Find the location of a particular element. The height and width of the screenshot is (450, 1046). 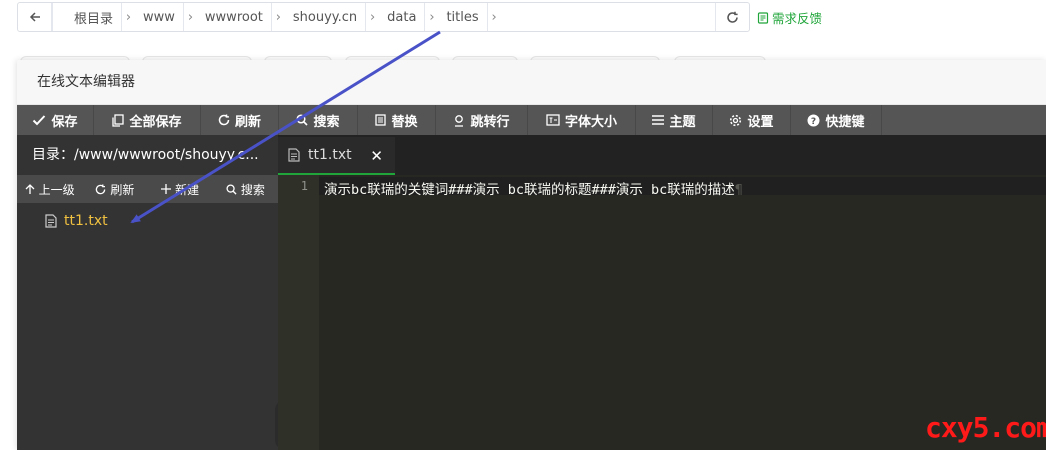

gear-icon is located at coordinates (736, 120).